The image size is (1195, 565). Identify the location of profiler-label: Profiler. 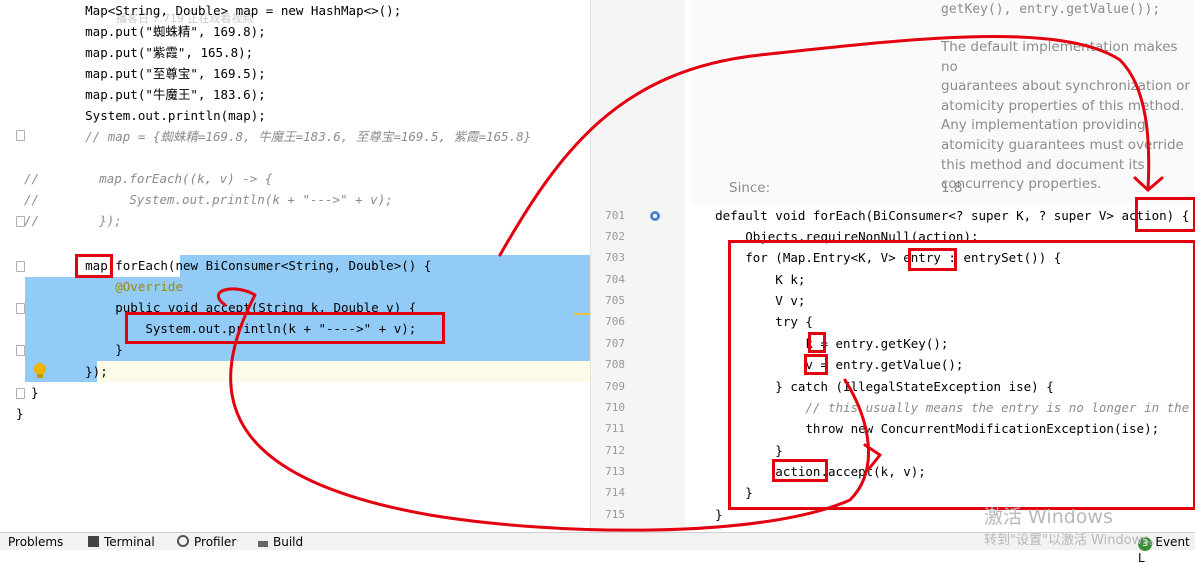
(215, 542).